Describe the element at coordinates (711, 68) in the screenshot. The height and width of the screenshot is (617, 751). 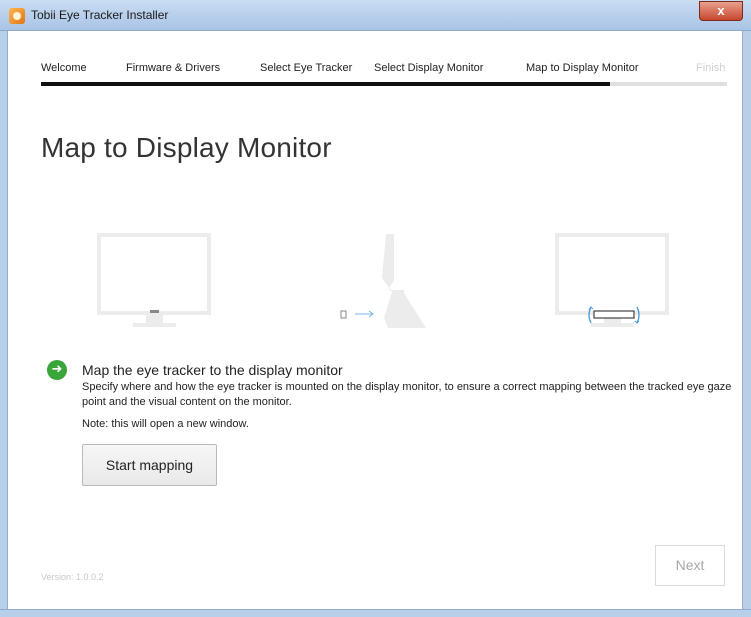
I see `step-finish: Finish` at that location.